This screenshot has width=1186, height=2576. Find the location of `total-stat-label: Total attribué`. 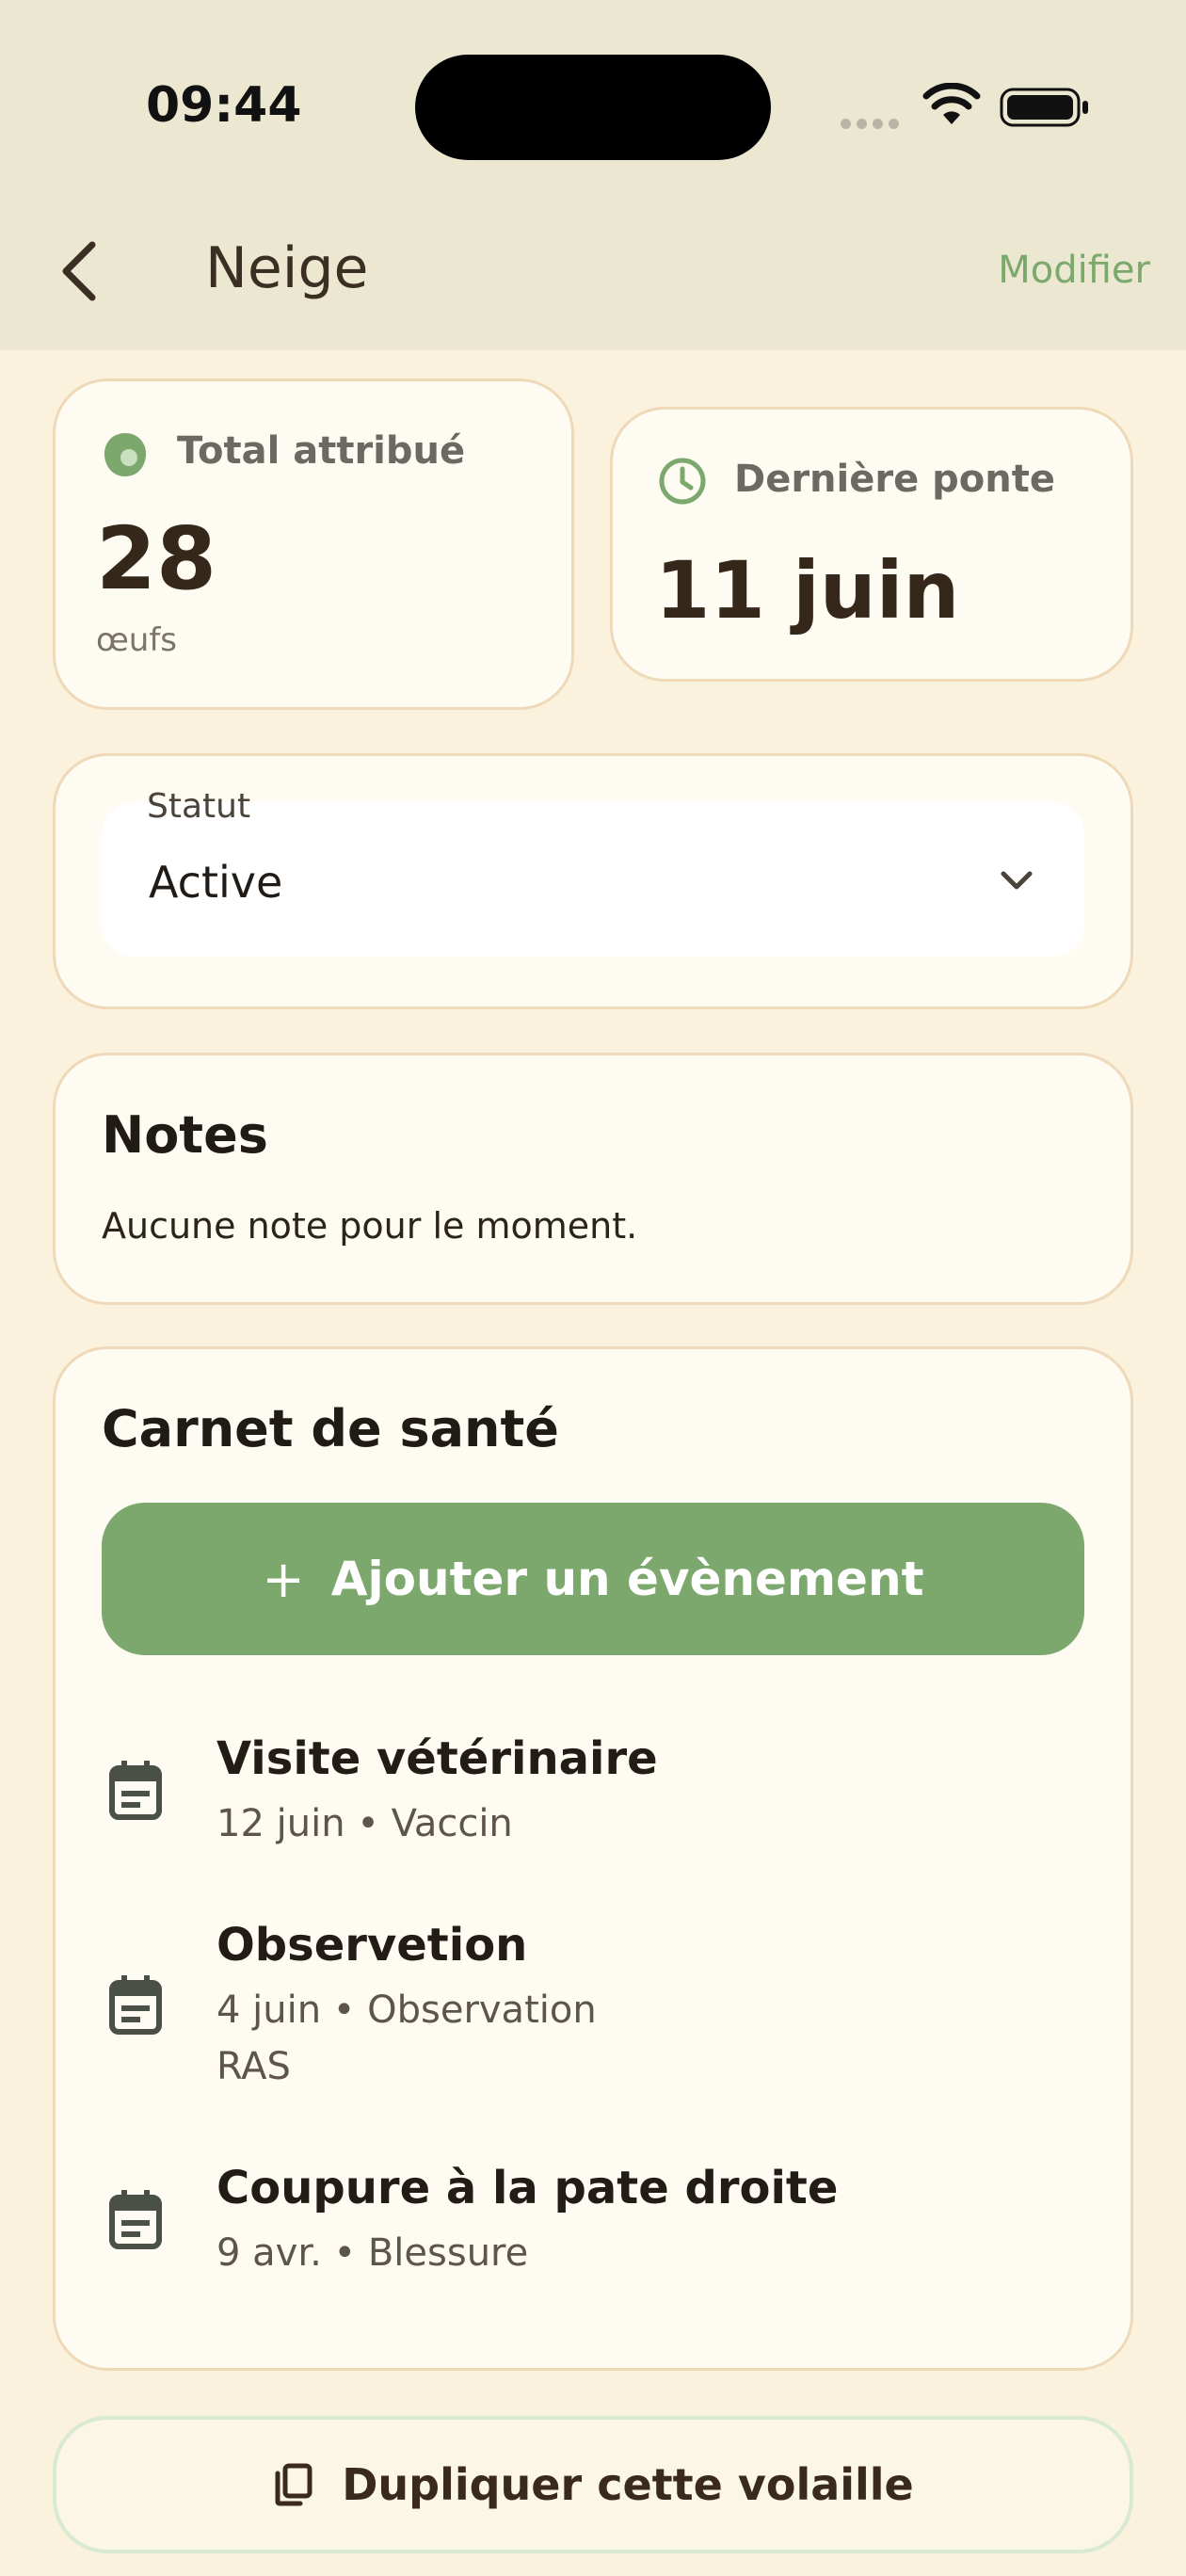

total-stat-label: Total attribué is located at coordinates (321, 451).